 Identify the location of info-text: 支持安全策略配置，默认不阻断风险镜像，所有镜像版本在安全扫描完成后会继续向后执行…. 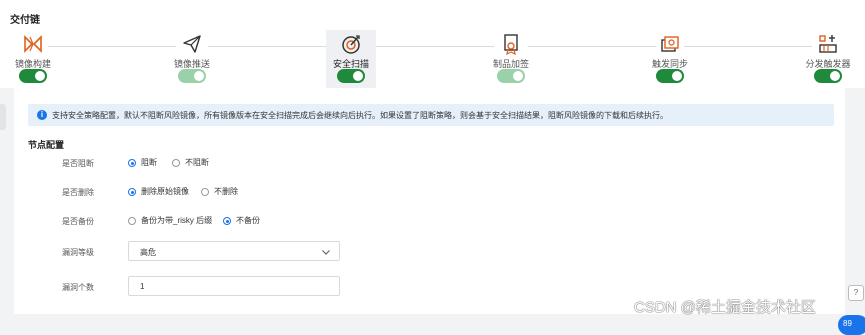
(360, 115).